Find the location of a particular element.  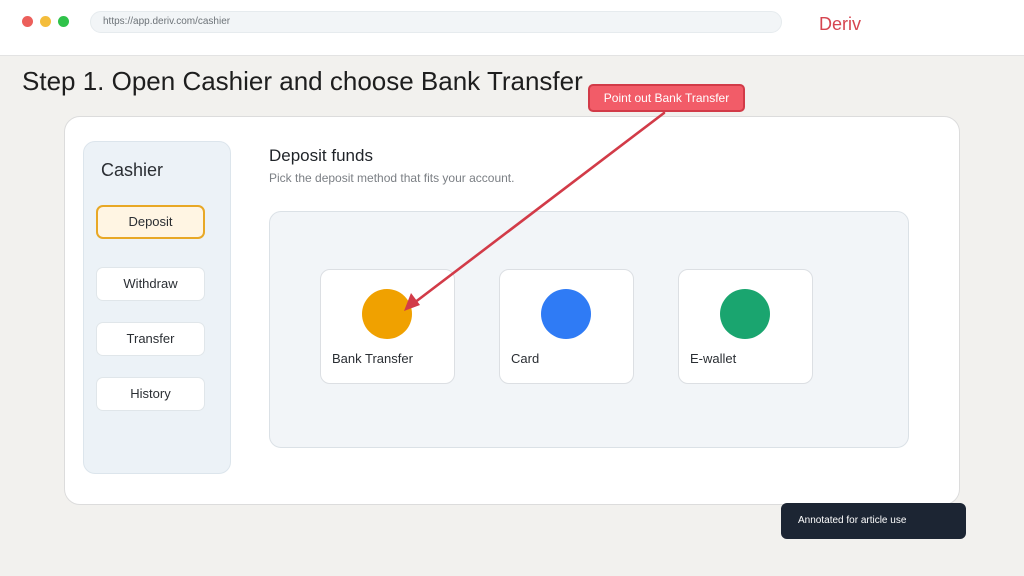

sidebar-item-transfer: Transfer is located at coordinates (150, 339).